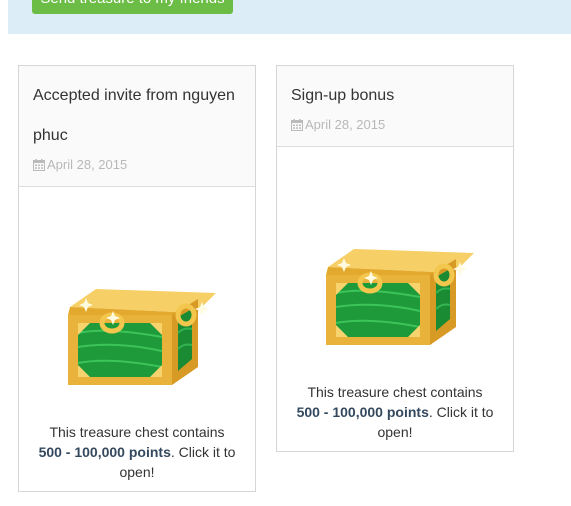 This screenshot has height=506, width=571. I want to click on card-title-continued: phuc, so click(50, 135).